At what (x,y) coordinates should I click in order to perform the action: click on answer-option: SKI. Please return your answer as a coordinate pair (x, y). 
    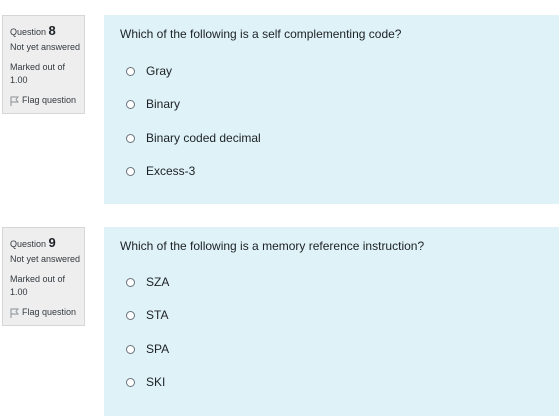
    Looking at the image, I should click on (145, 382).